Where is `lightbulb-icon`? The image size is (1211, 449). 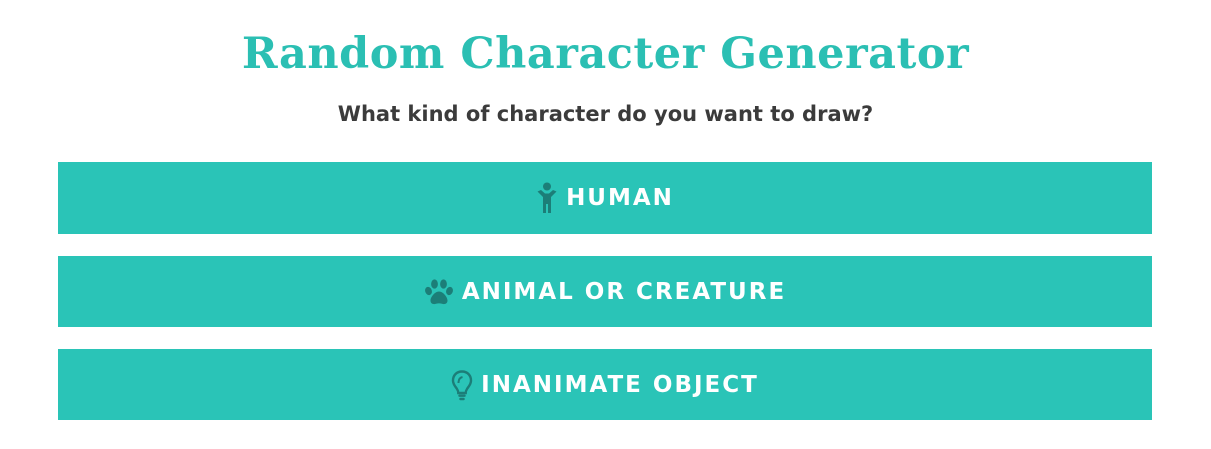 lightbulb-icon is located at coordinates (462, 385).